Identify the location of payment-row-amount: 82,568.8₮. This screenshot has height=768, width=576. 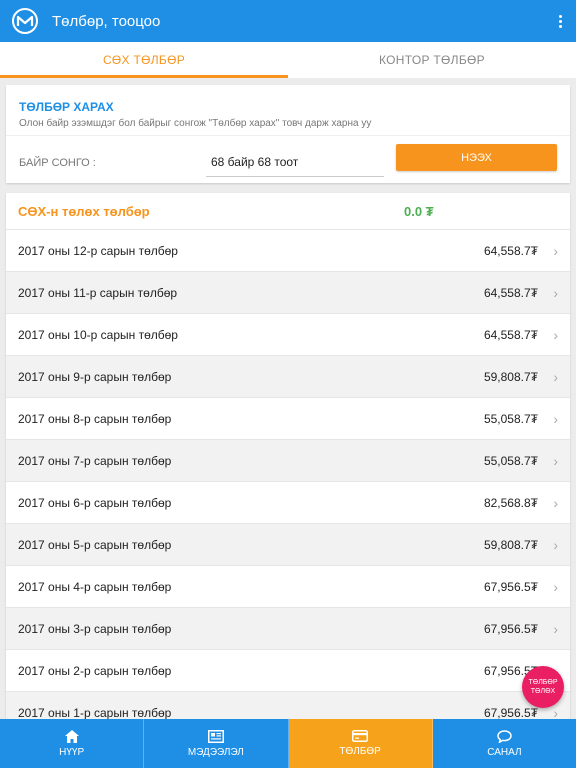
(510, 502).